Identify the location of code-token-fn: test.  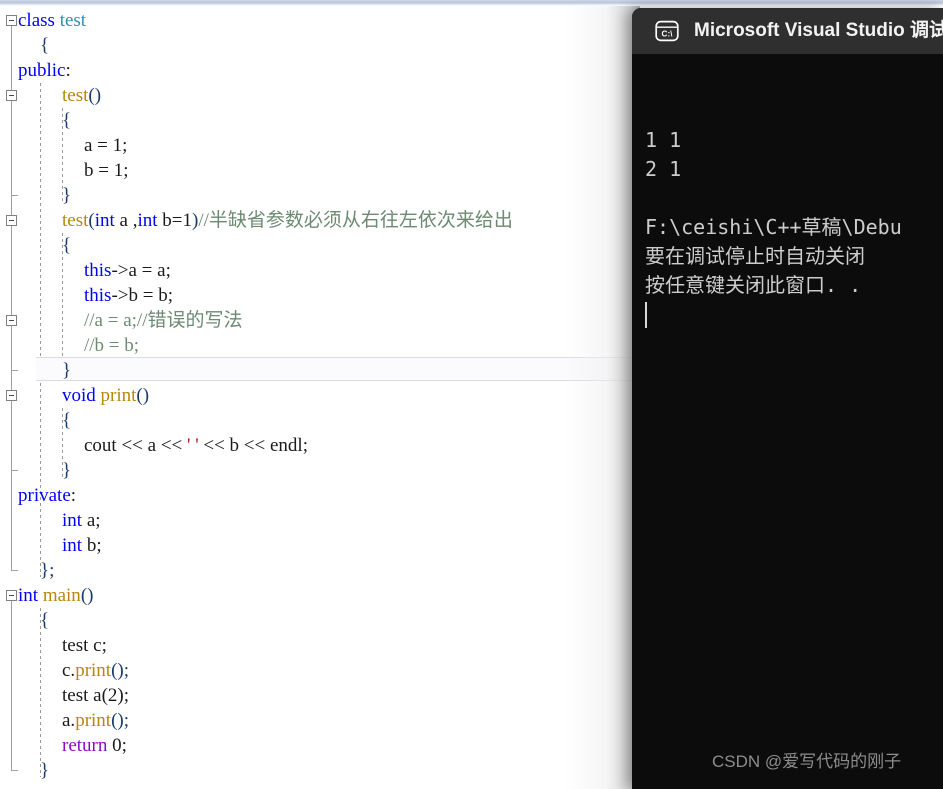
(75, 220).